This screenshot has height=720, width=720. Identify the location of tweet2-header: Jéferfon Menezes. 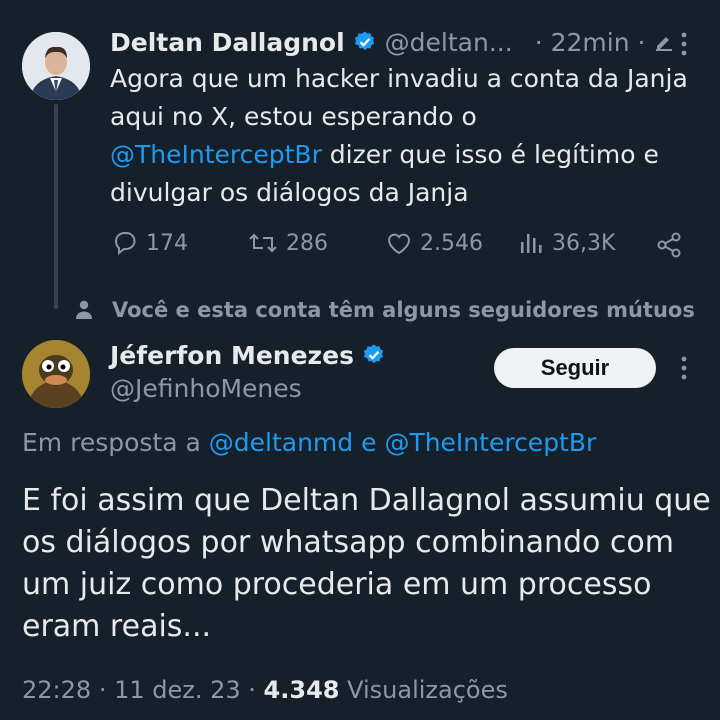
(248, 355).